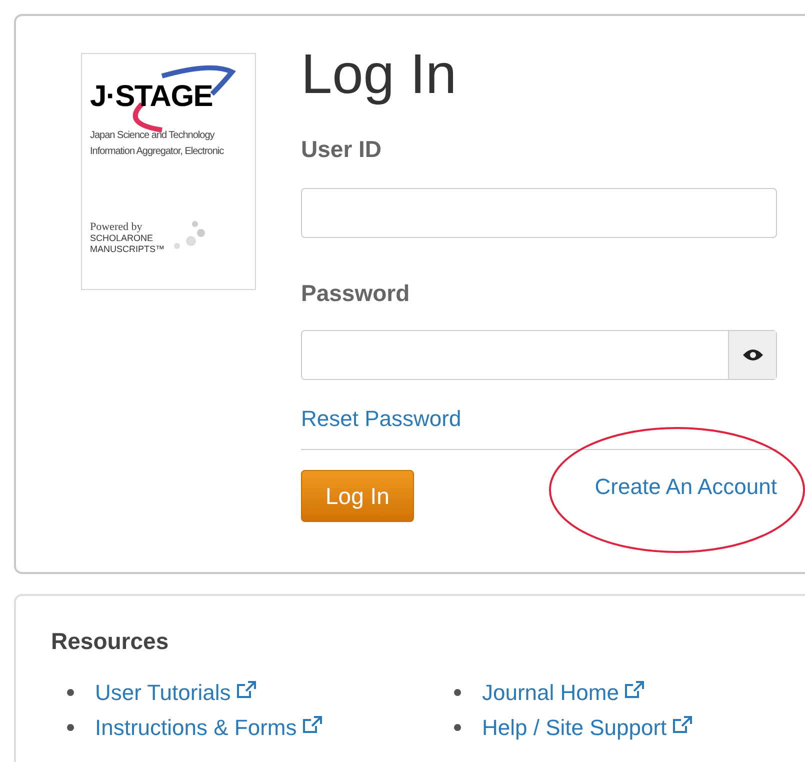  What do you see at coordinates (196, 727) in the screenshot?
I see `resource-link: Instructions & Forms` at bounding box center [196, 727].